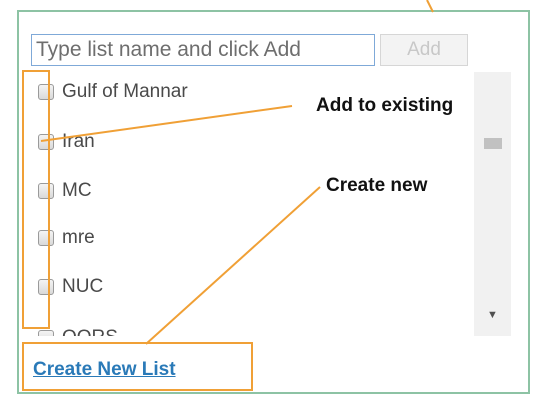  Describe the element at coordinates (493, 143) in the screenshot. I see `scroll-thumb` at that location.